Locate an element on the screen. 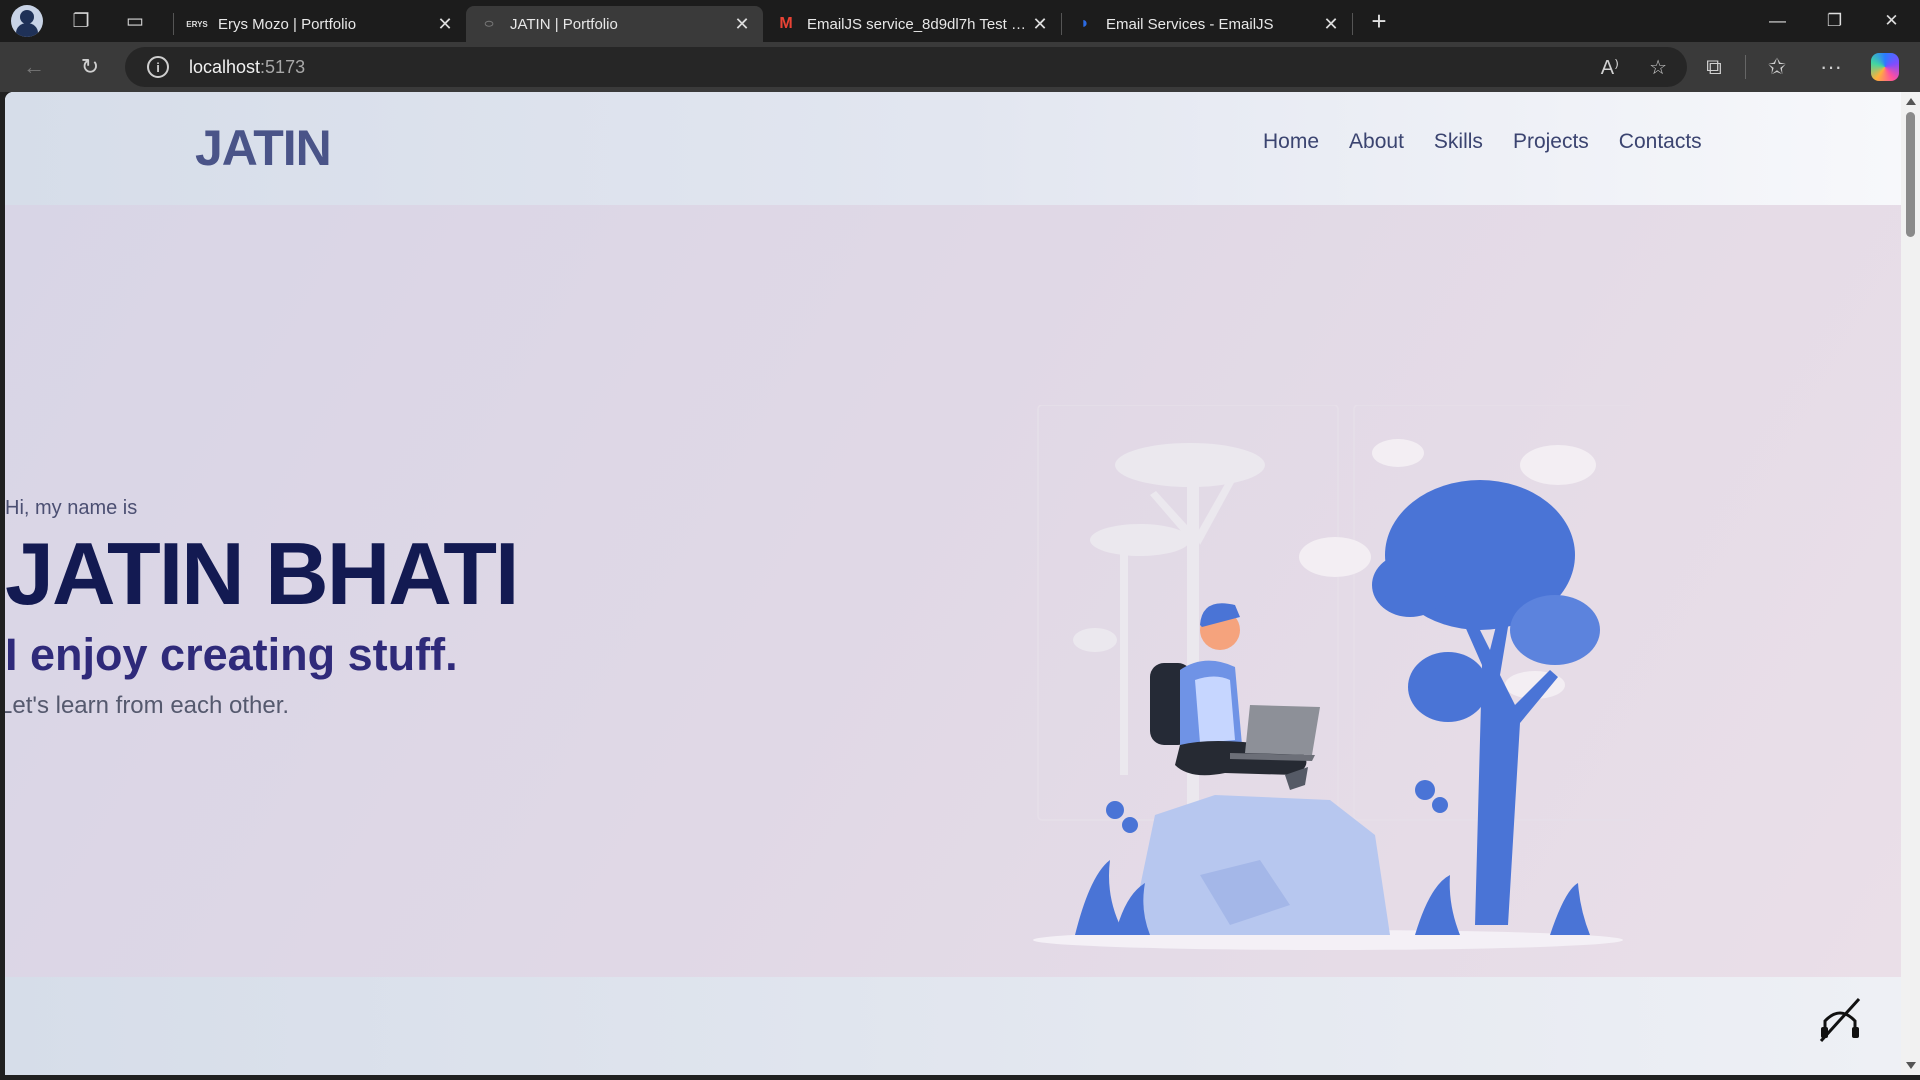 Image resolution: width=1920 pixels, height=1080 pixels. nav-contacts: Contacts is located at coordinates (1660, 142).